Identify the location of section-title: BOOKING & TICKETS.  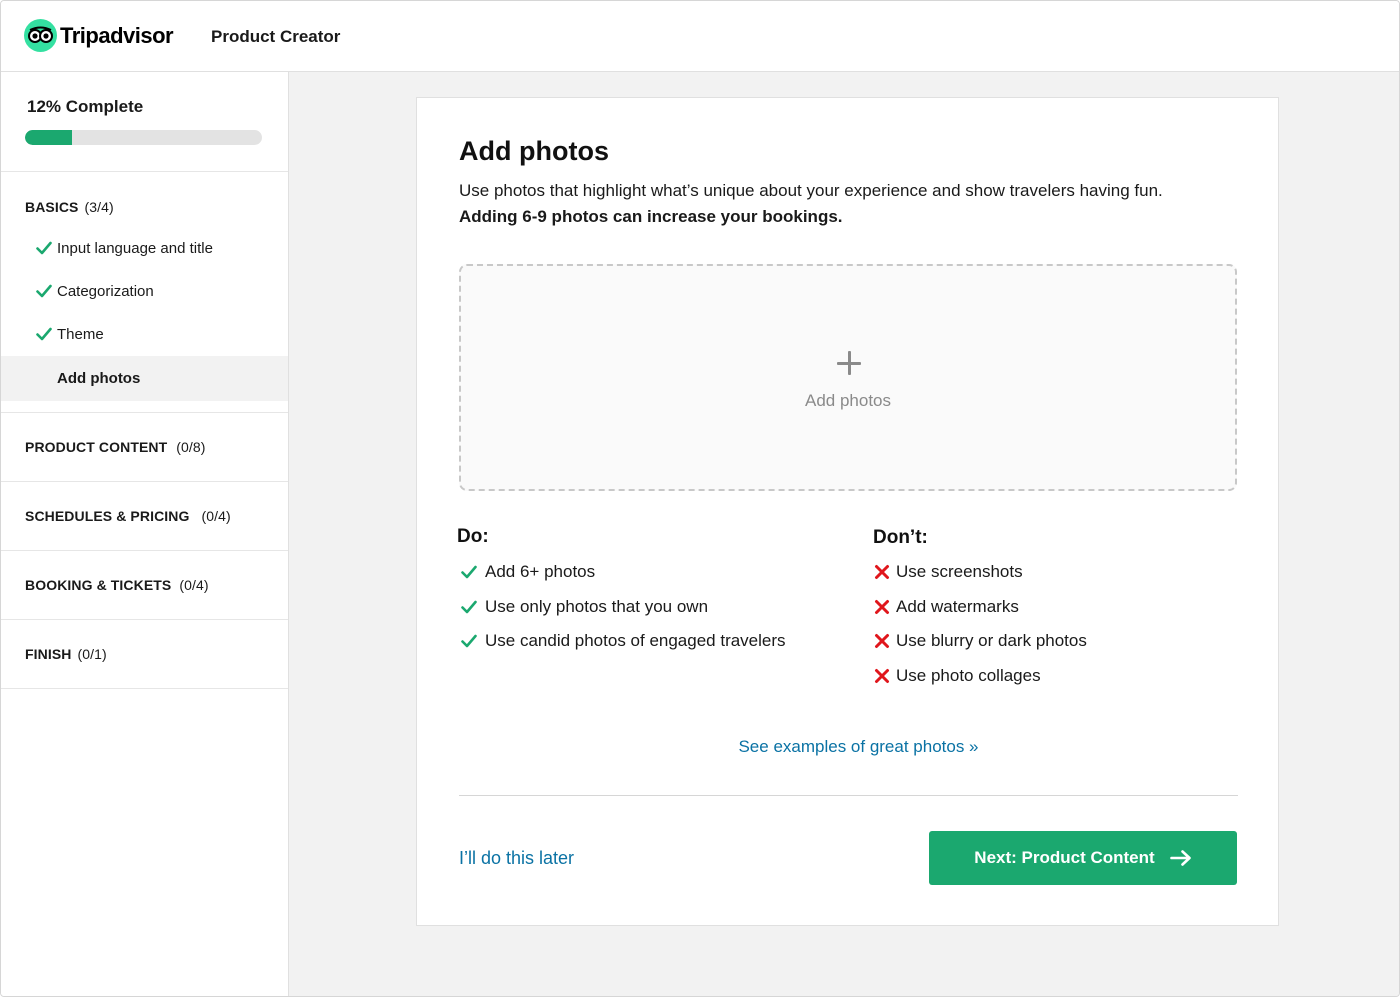
(98, 585).